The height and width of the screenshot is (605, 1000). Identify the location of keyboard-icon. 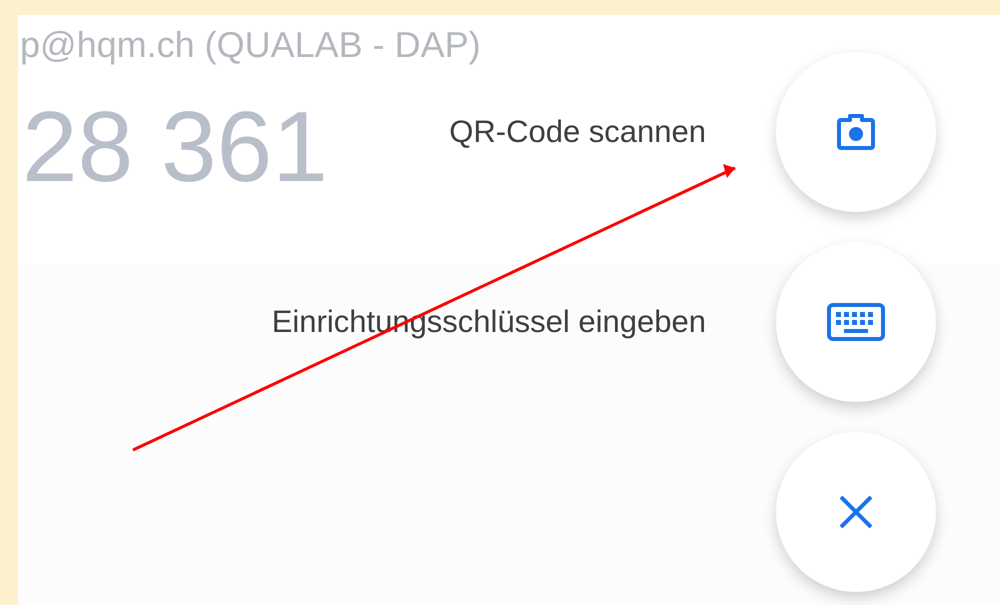
(856, 322).